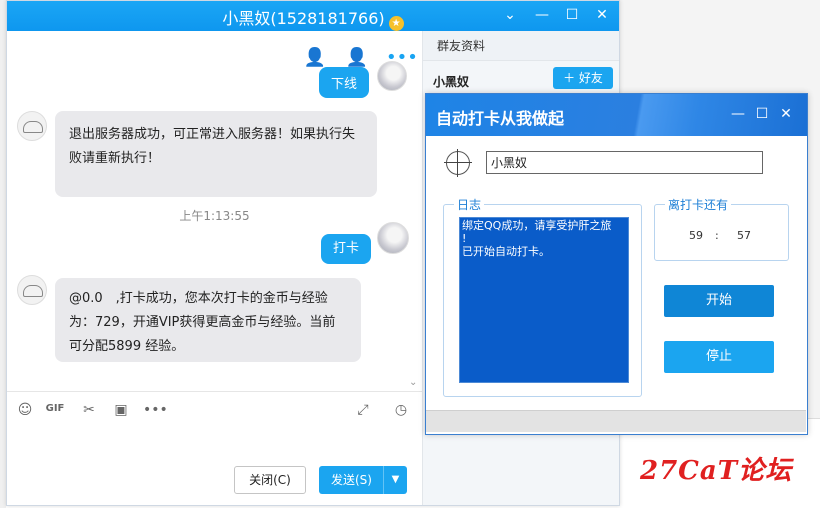  I want to click on expand-icon: ⤢, so click(363, 411).